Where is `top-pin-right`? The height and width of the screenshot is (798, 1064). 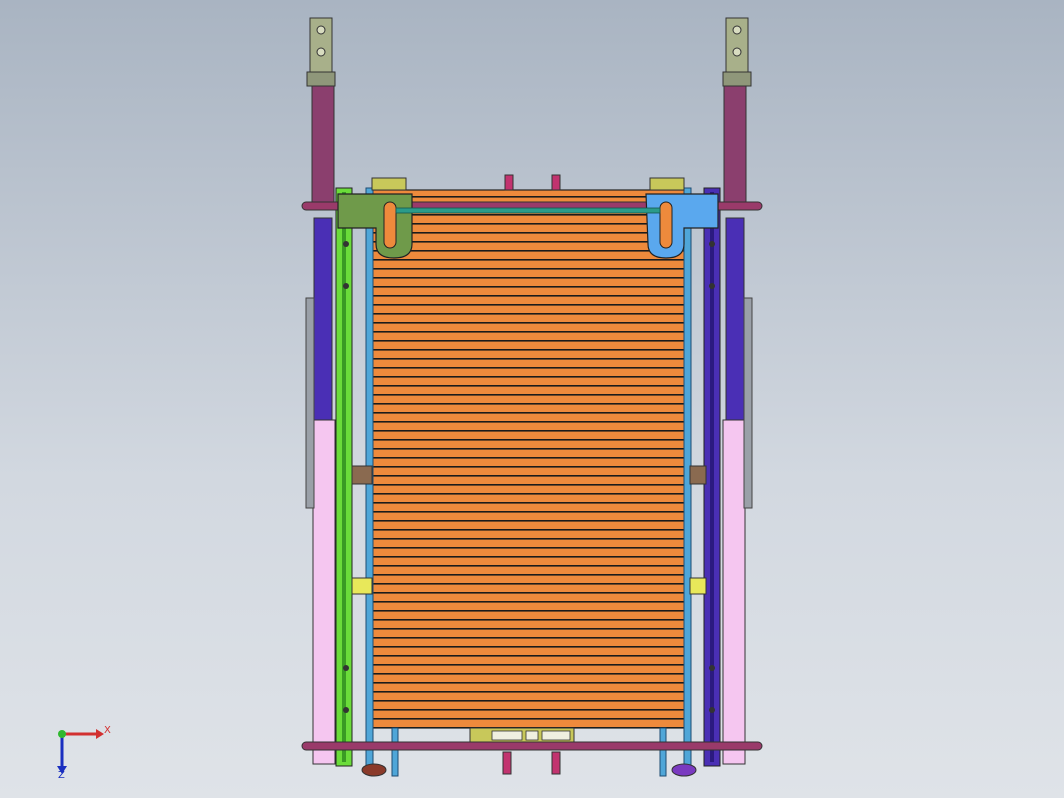
top-pin-right is located at coordinates (556, 182).